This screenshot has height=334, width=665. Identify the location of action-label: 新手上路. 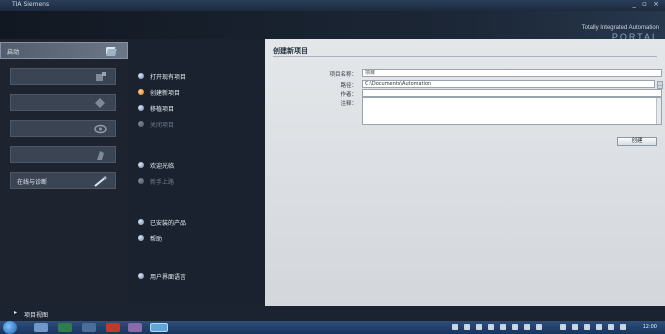
(162, 182).